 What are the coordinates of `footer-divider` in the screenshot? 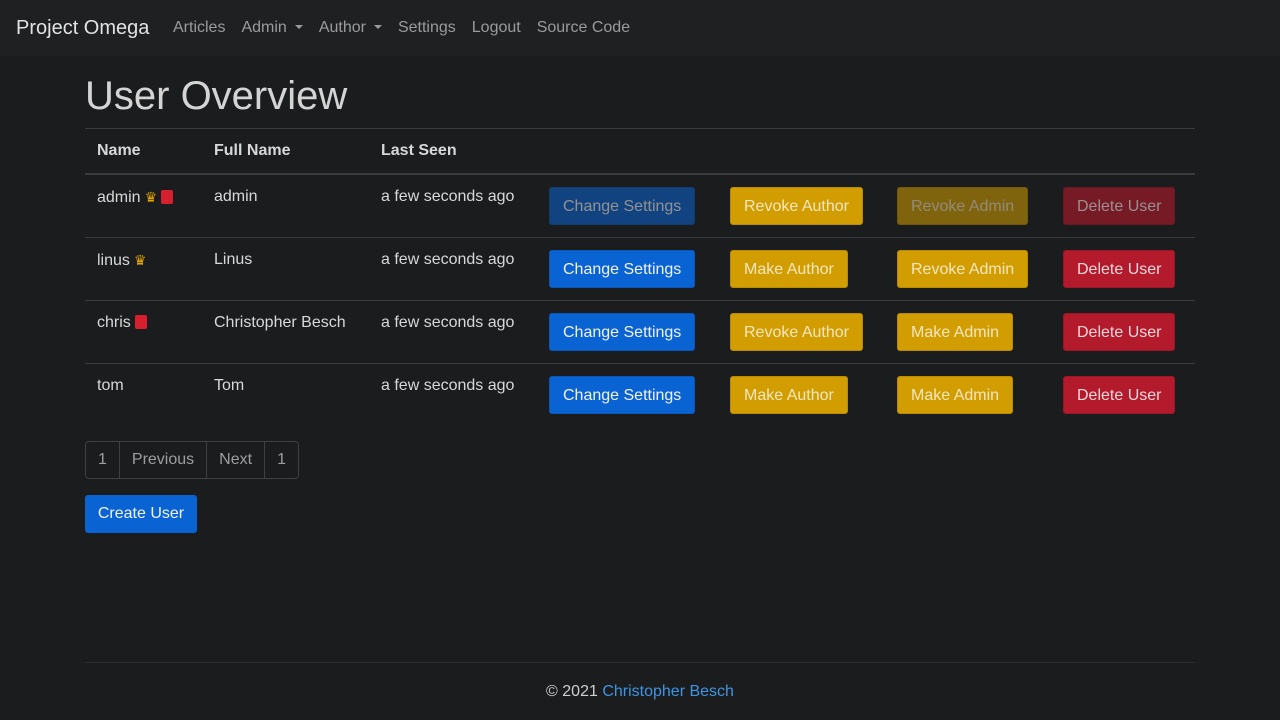 It's located at (640, 662).